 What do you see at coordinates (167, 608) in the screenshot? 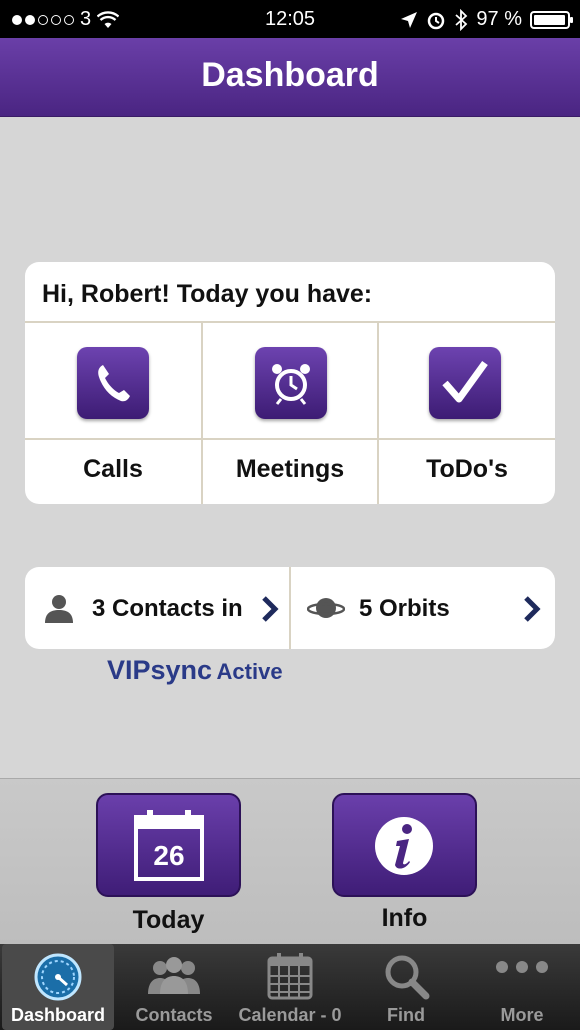
I see `contacts-count-text: 3 Contacts in` at bounding box center [167, 608].